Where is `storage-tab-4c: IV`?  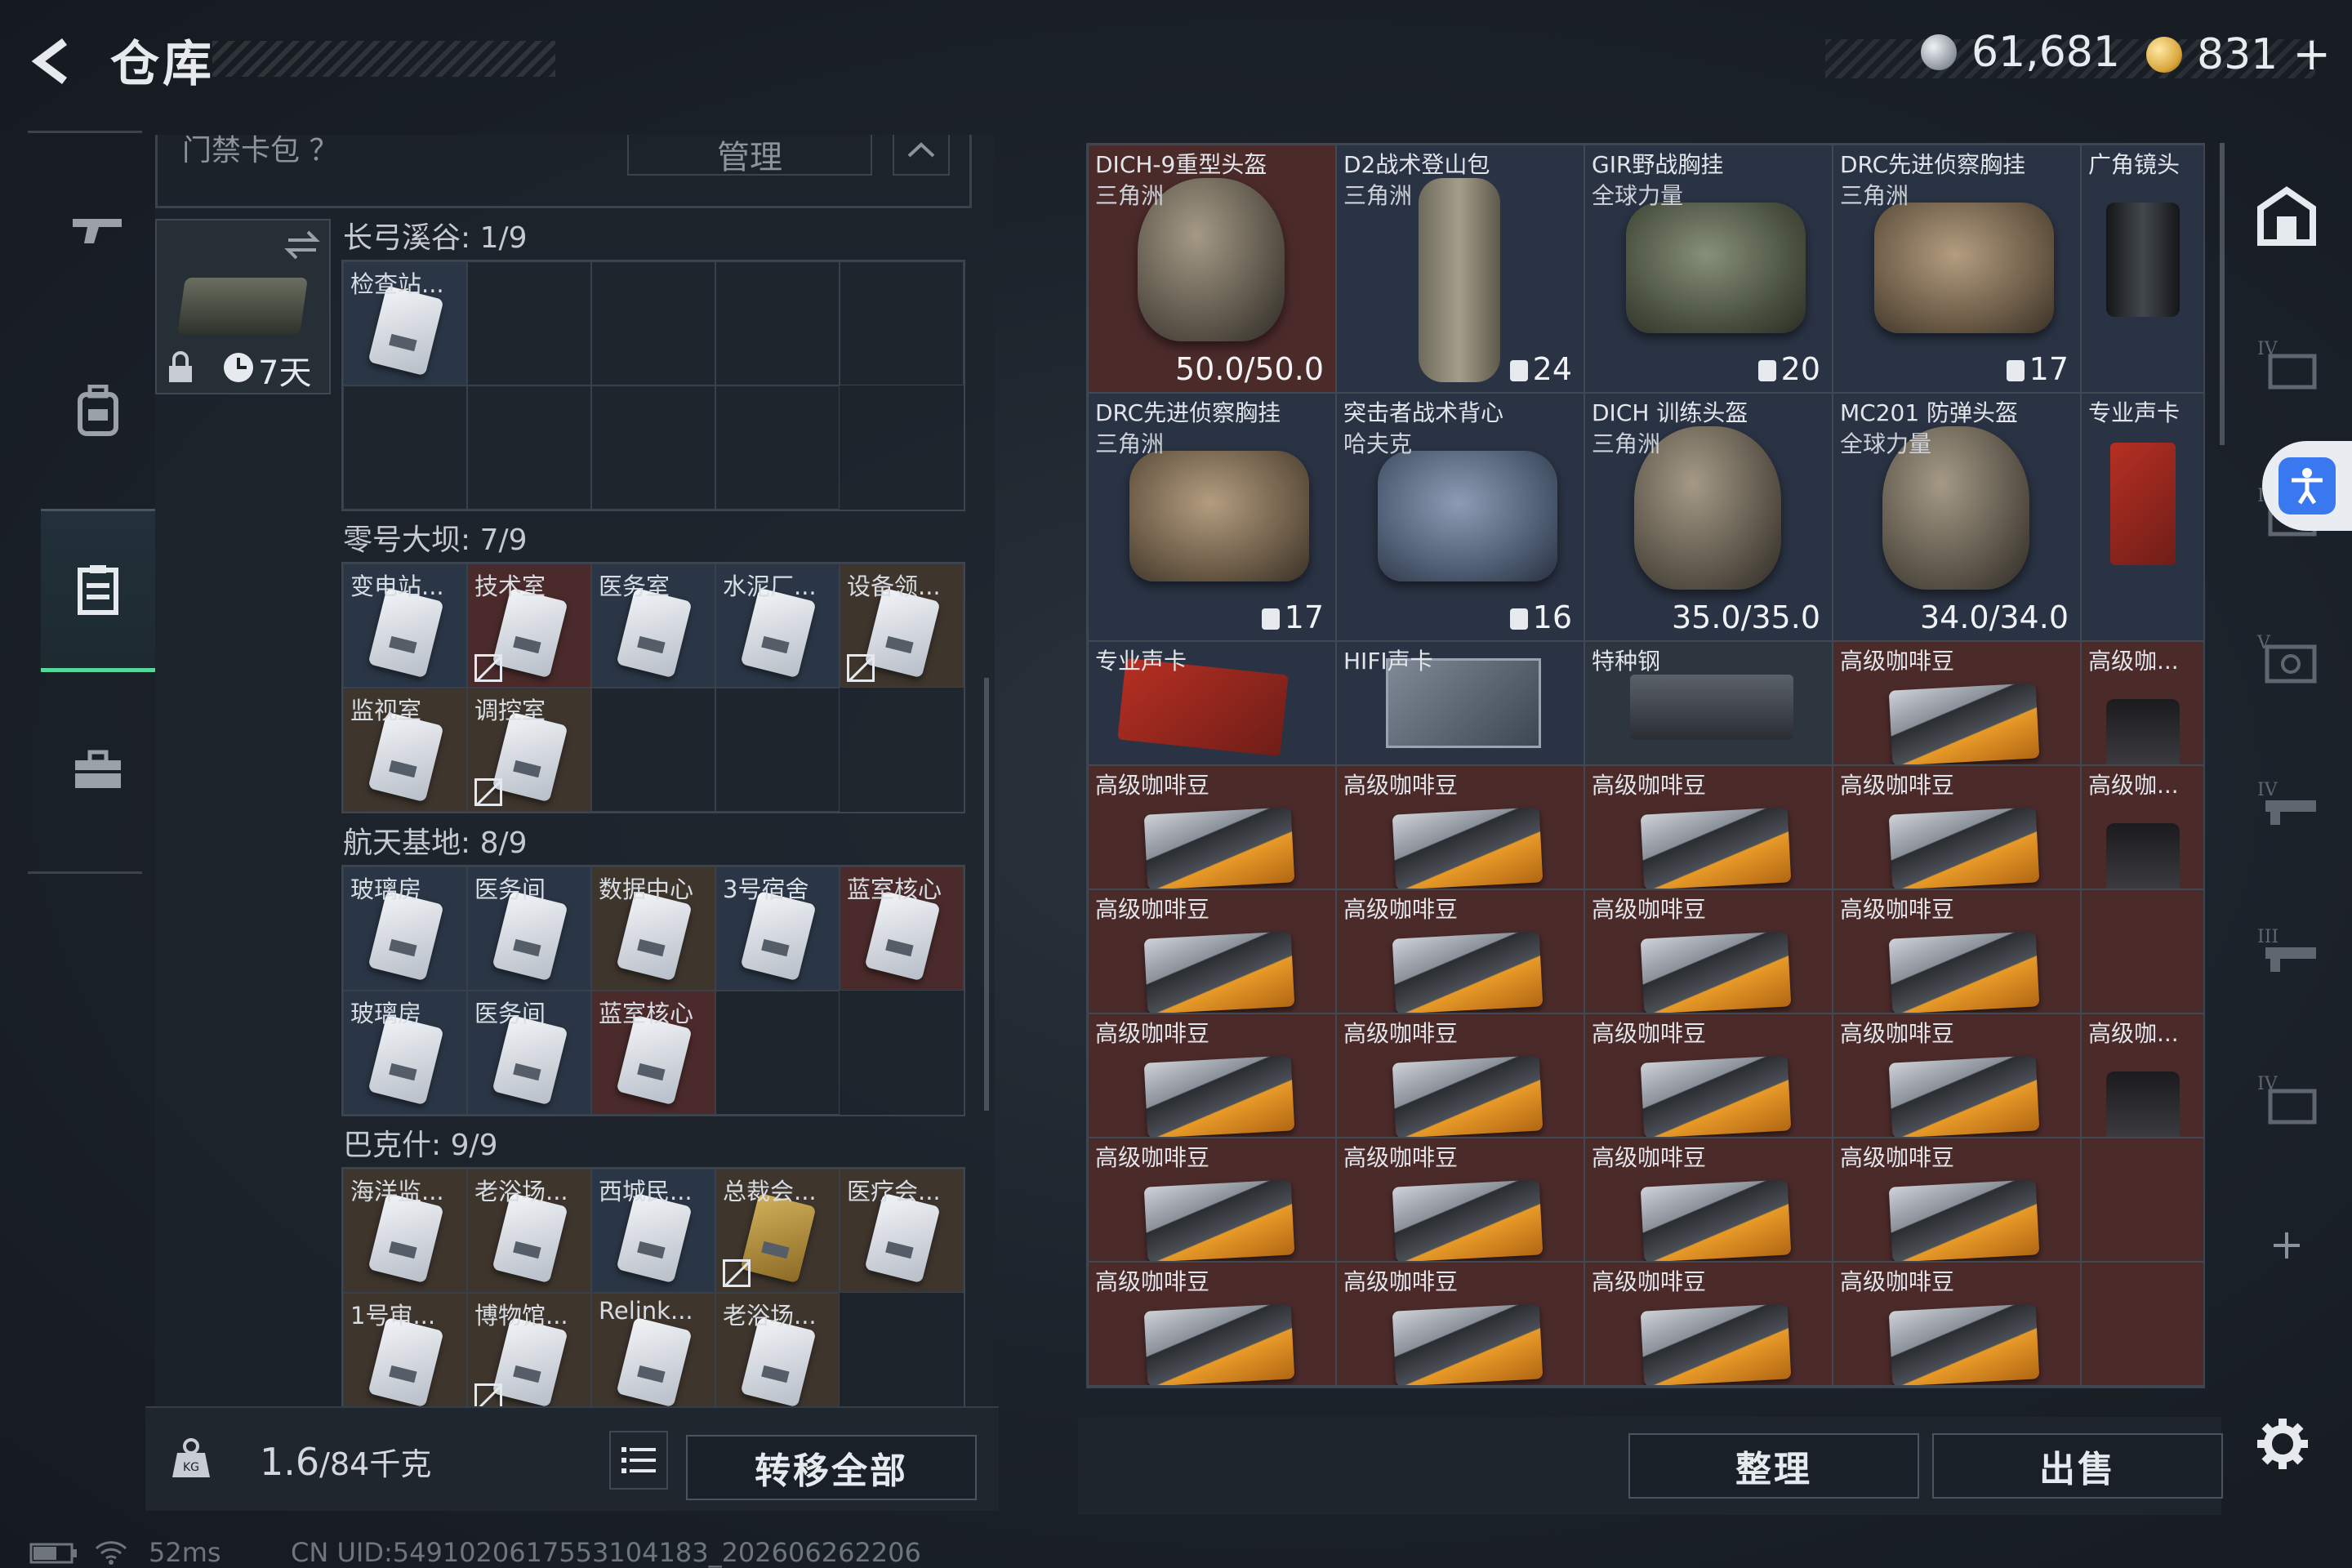
storage-tab-4c: IV is located at coordinates (2287, 804).